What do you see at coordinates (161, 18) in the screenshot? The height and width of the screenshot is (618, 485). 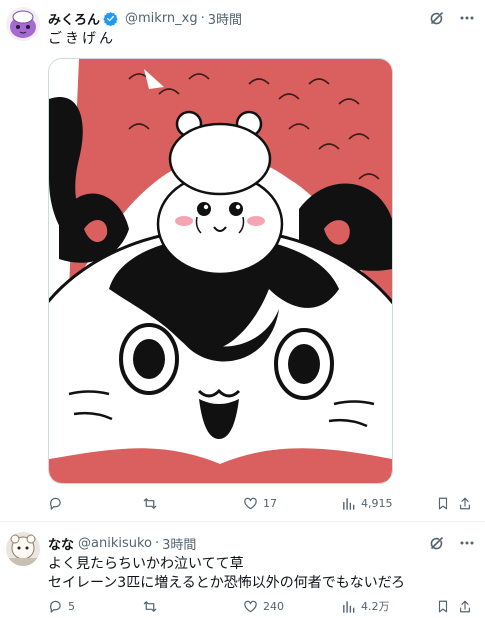 I see `handle: @mikrn_xg` at bounding box center [161, 18].